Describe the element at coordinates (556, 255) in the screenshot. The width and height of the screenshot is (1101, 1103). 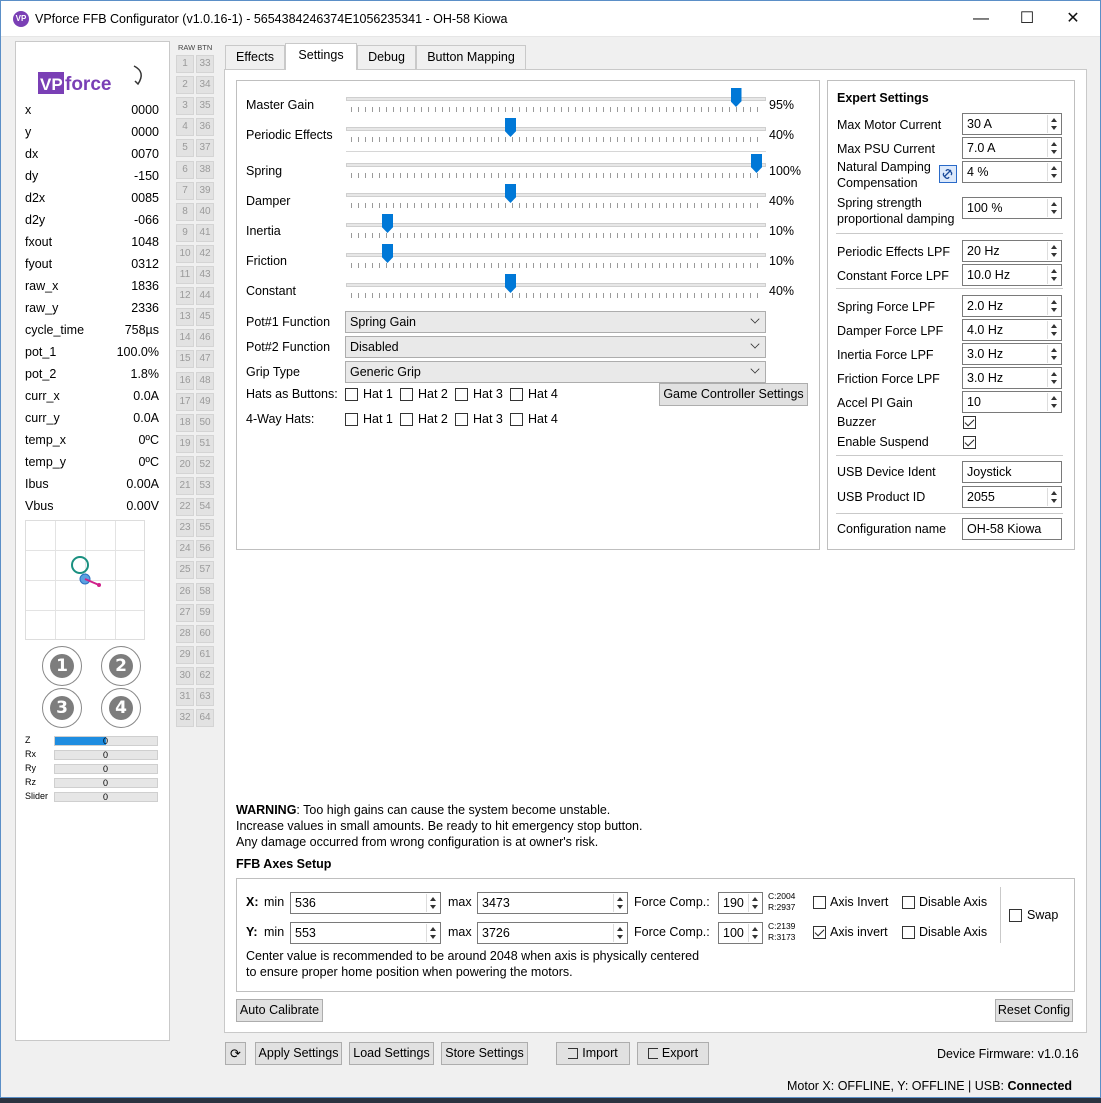
I see `slider-track-friction` at that location.